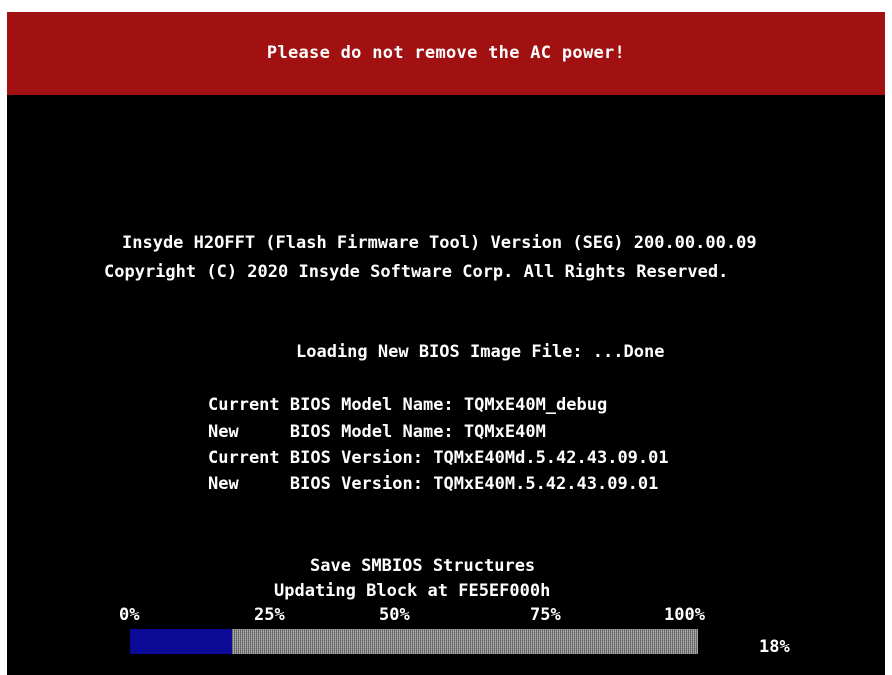  What do you see at coordinates (684, 615) in the screenshot?
I see `progress-tick-100: 100%` at bounding box center [684, 615].